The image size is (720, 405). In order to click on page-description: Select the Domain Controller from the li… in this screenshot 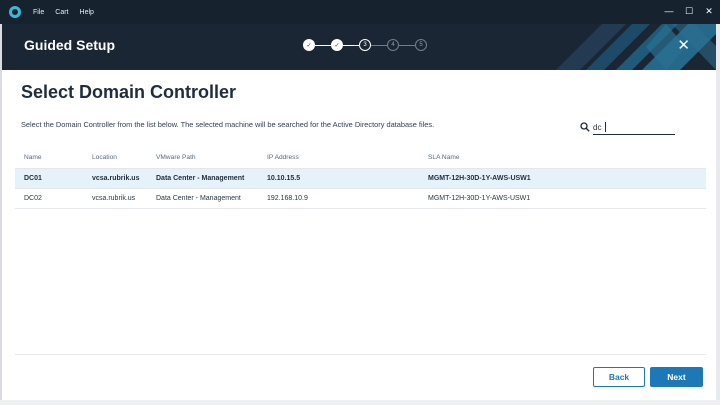, I will do `click(228, 124)`.